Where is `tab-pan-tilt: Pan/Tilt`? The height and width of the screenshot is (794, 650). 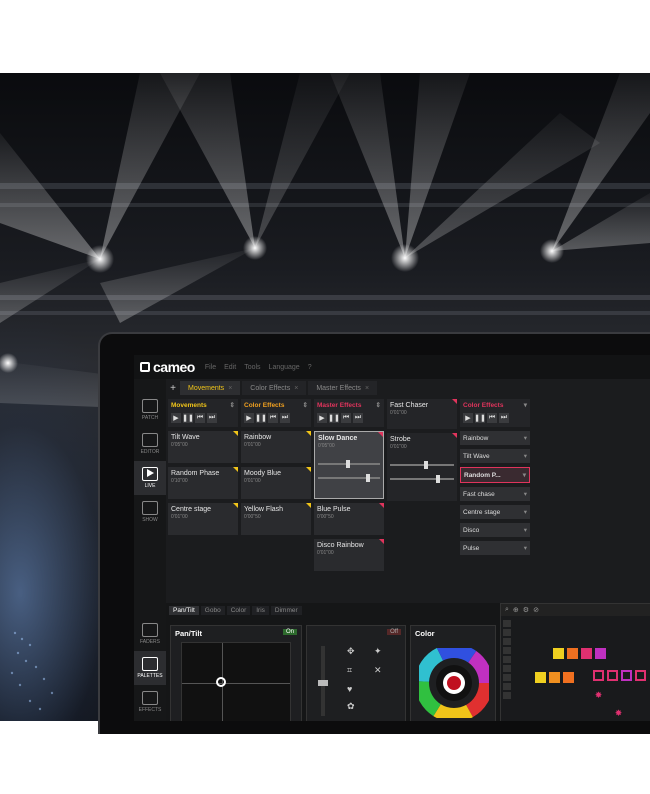 tab-pan-tilt: Pan/Tilt is located at coordinates (184, 610).